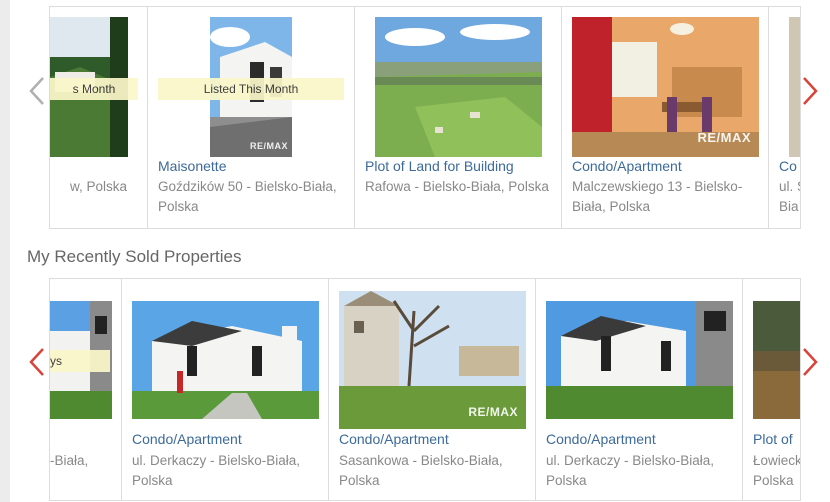 The image size is (830, 502). Describe the element at coordinates (69, 460) in the screenshot. I see `sold-address: -Biała,` at that location.